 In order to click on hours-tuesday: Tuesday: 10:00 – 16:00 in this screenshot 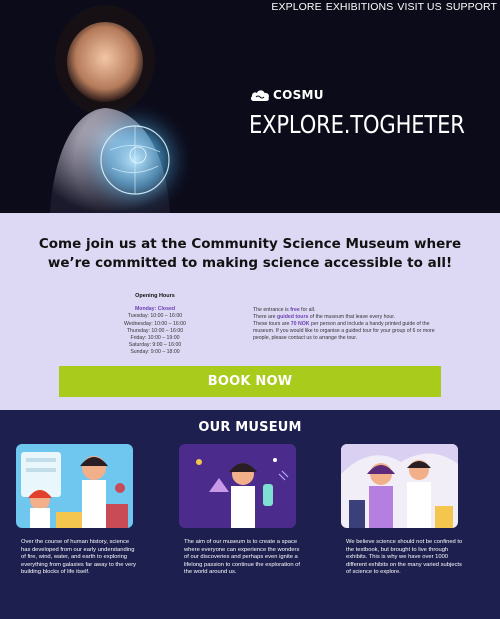, I will do `click(155, 316)`.